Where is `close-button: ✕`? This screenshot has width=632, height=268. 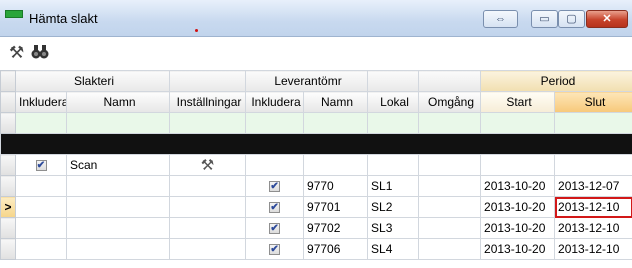
close-button: ✕ is located at coordinates (607, 19).